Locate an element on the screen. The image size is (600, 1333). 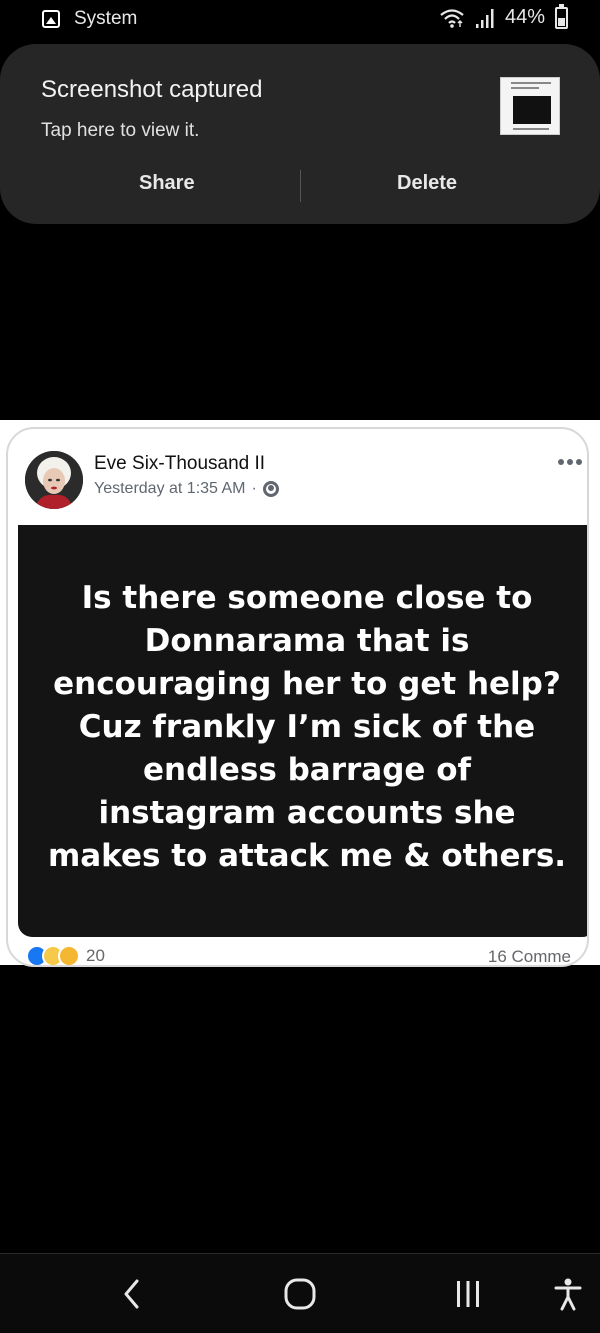
back-button is located at coordinates (132, 1294).